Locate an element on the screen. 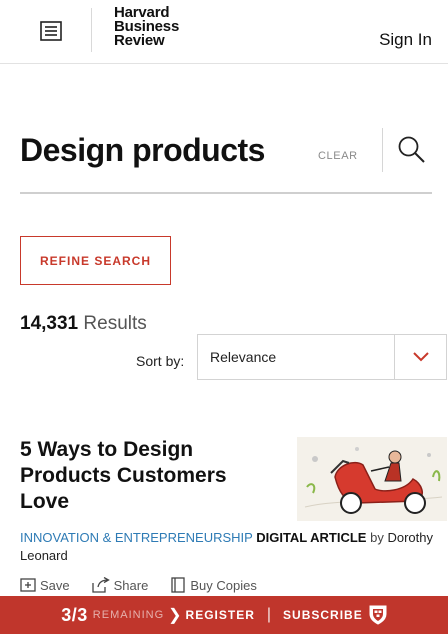  sign-in-link: Sign In is located at coordinates (405, 40).